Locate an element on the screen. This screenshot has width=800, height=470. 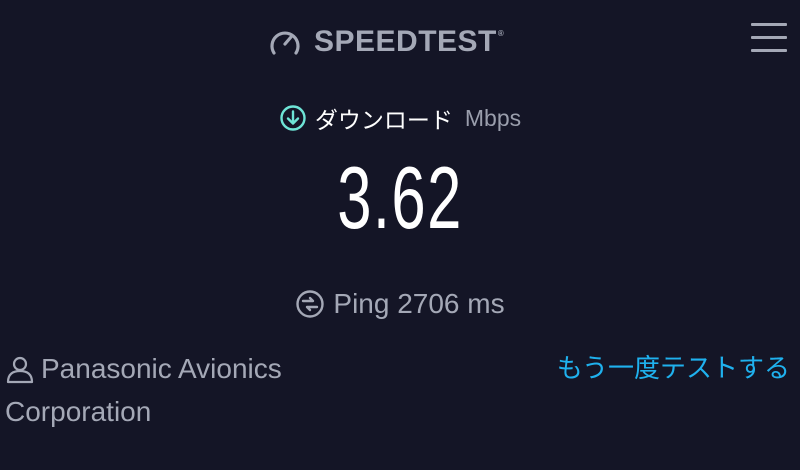
provider-name-continued: Corporation is located at coordinates (78, 411).